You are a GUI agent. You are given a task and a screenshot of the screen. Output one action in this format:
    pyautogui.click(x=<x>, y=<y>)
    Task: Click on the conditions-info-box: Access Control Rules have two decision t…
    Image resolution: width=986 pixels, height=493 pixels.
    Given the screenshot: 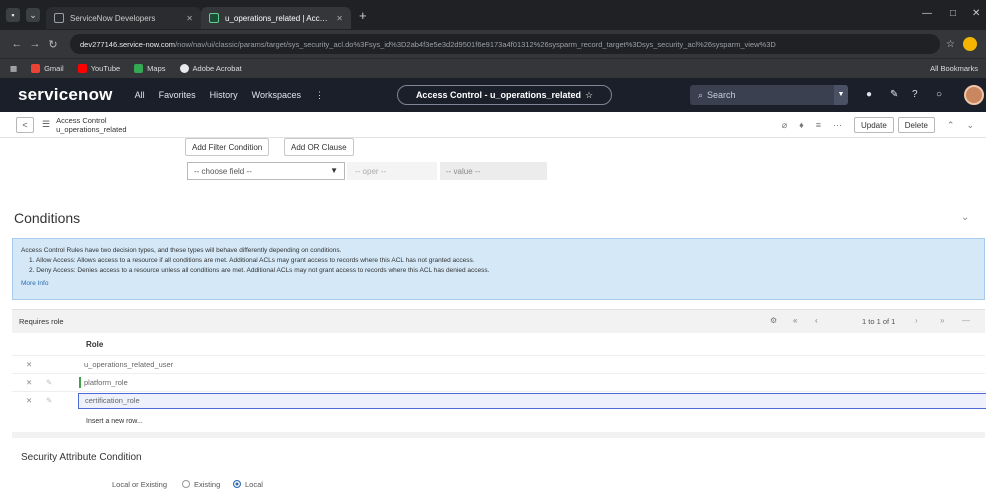 What is the action you would take?
    pyautogui.click(x=498, y=269)
    